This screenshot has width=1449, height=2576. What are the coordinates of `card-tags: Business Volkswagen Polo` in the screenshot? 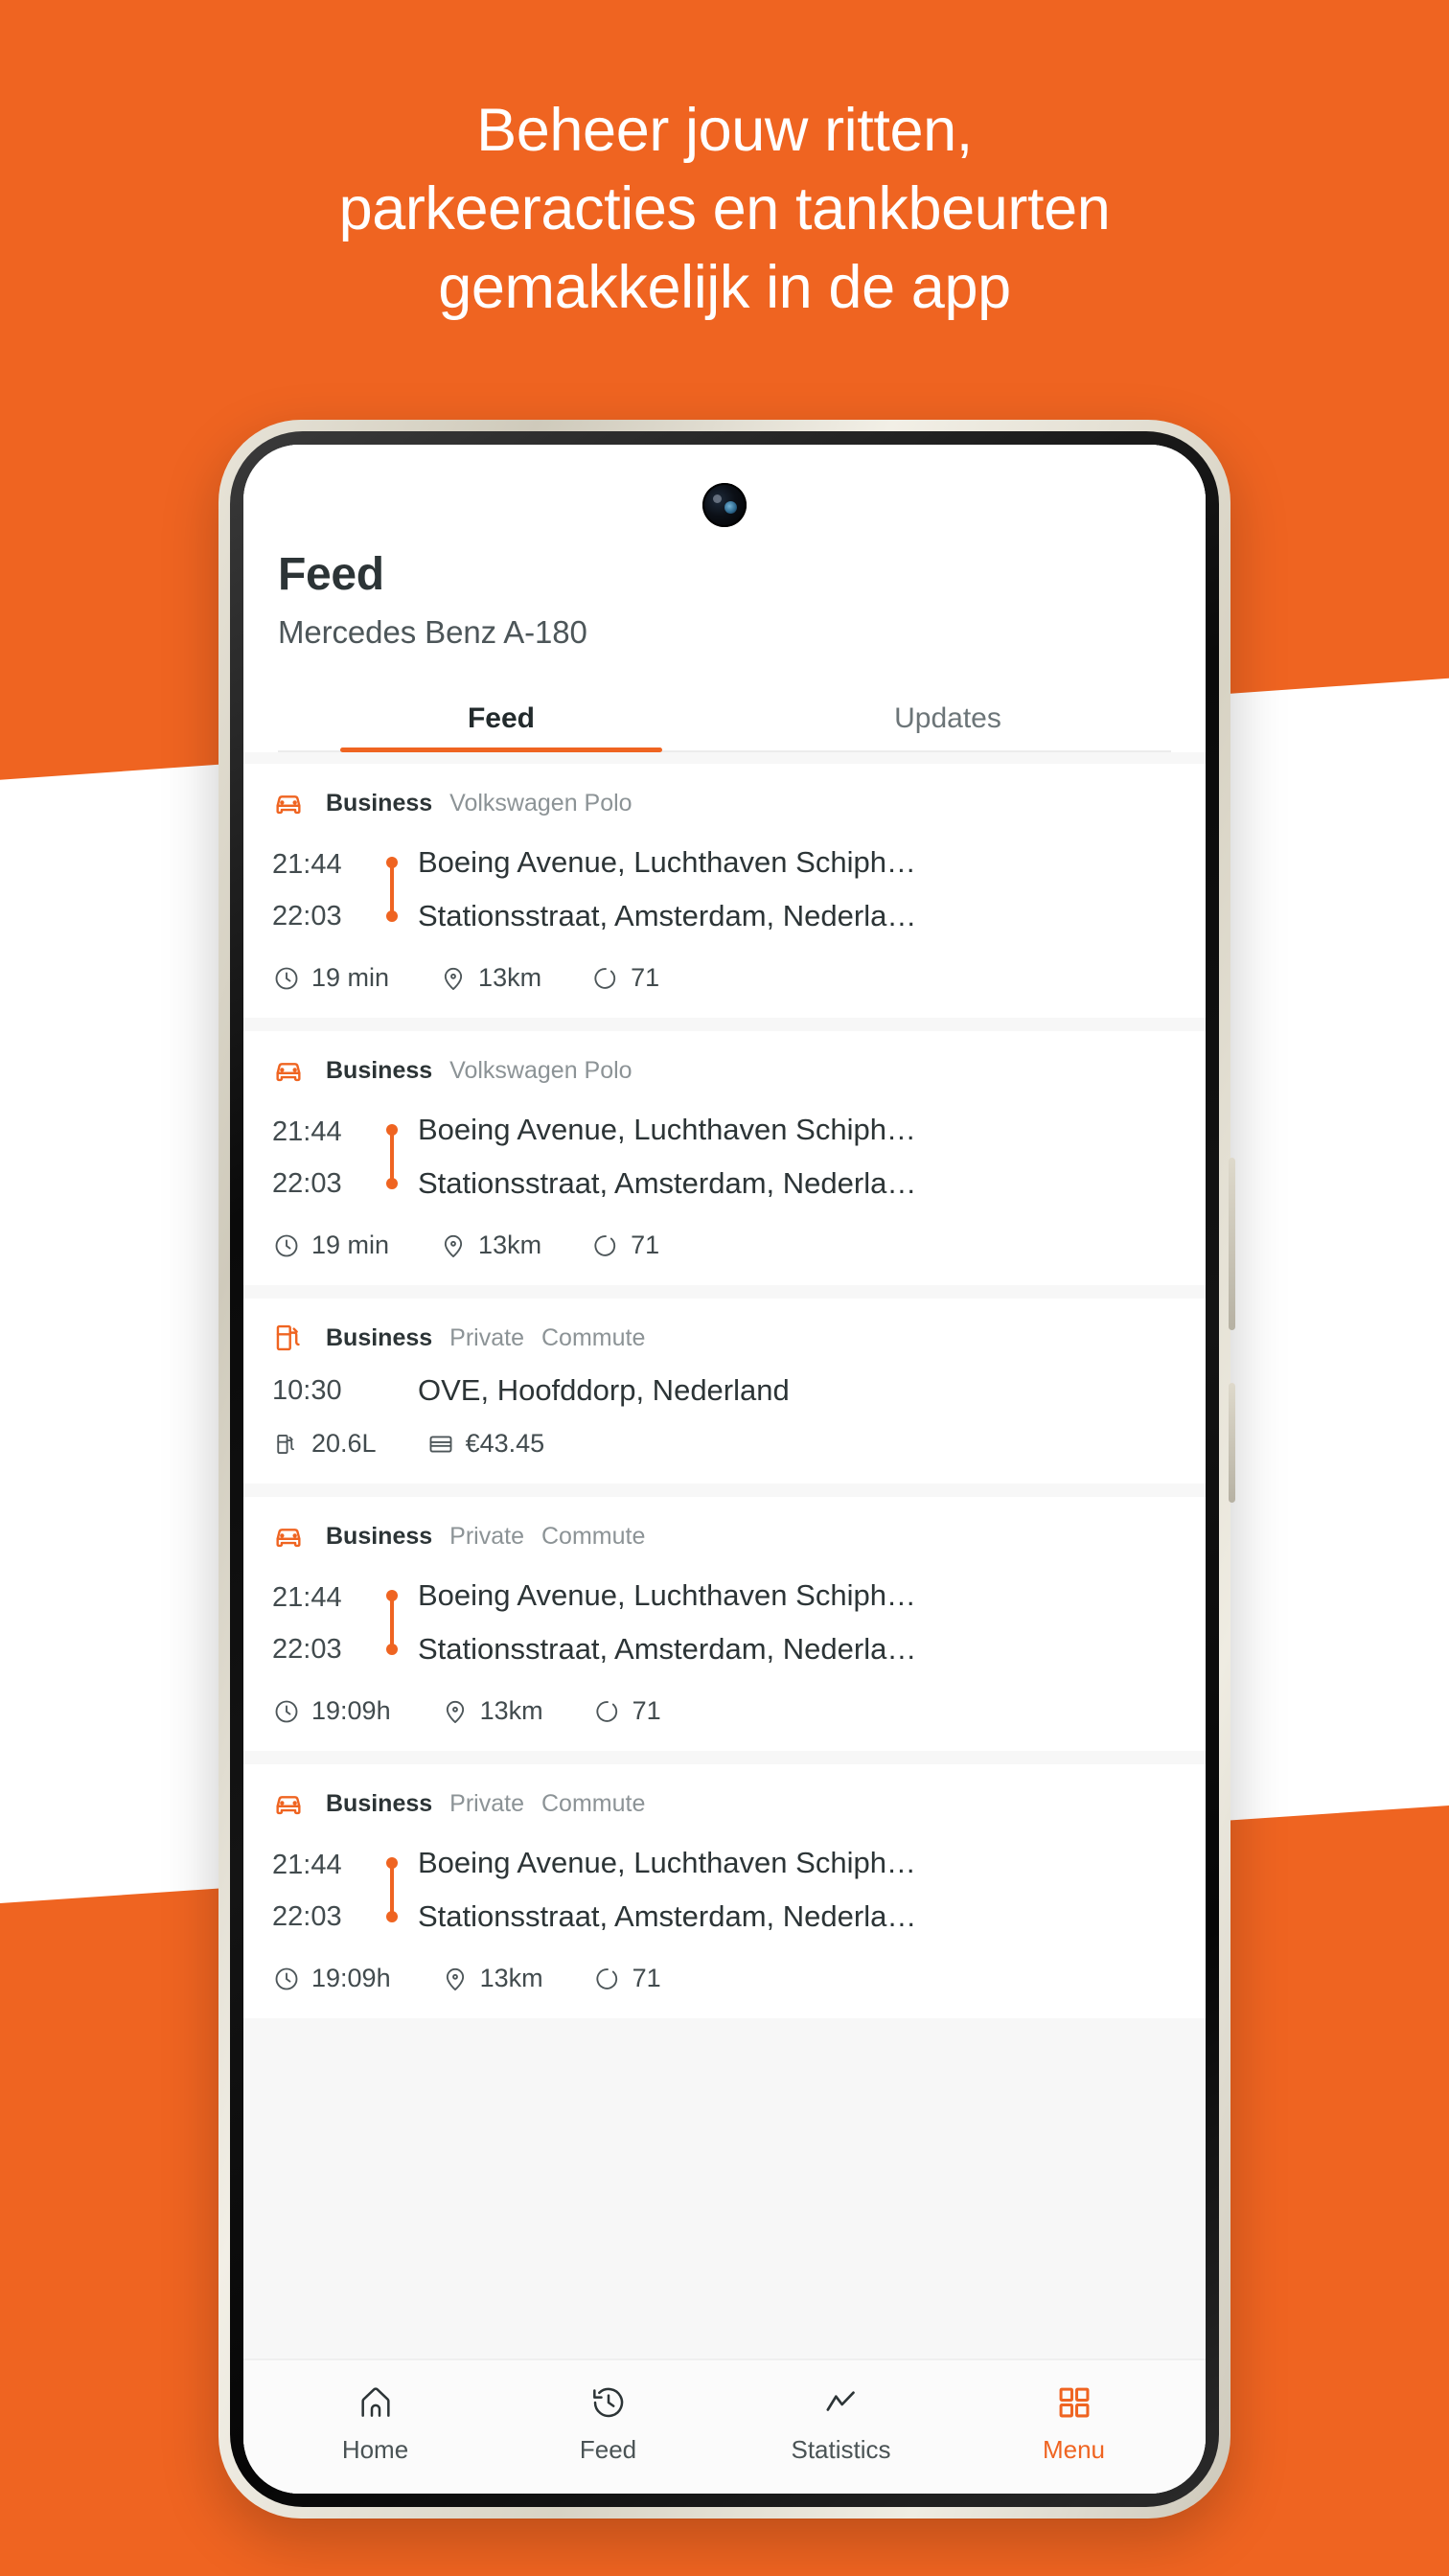 It's located at (724, 1070).